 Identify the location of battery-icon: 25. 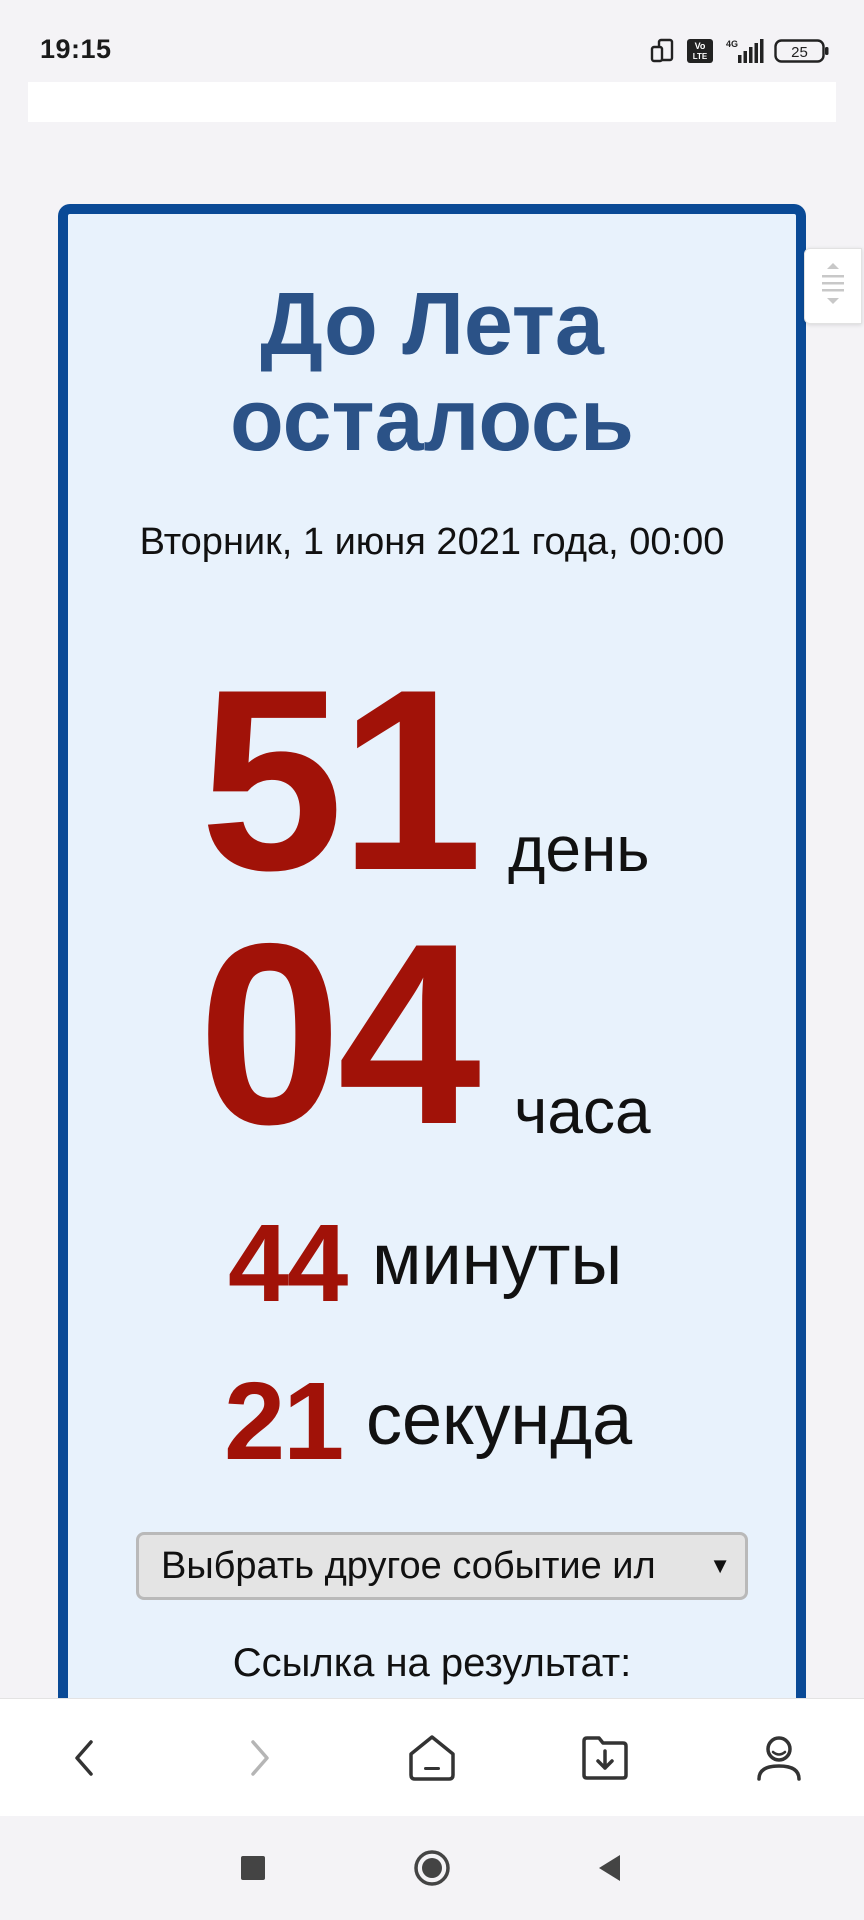
(802, 51).